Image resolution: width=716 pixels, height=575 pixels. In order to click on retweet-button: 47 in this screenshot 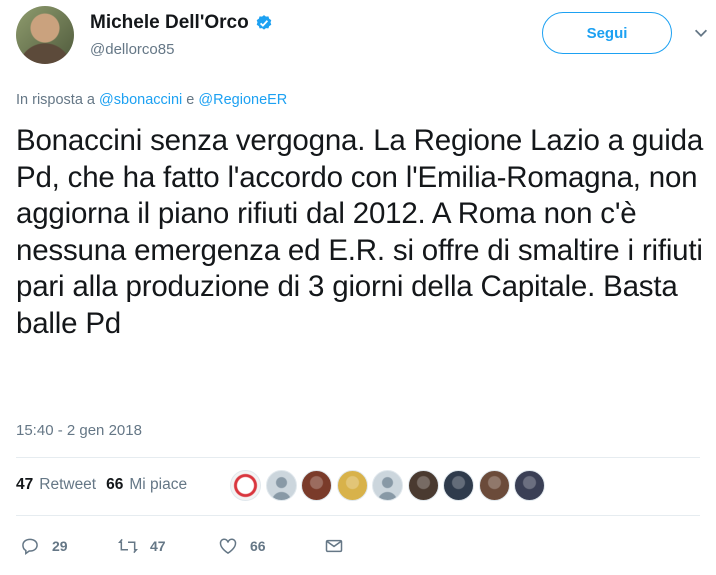, I will do `click(168, 546)`.